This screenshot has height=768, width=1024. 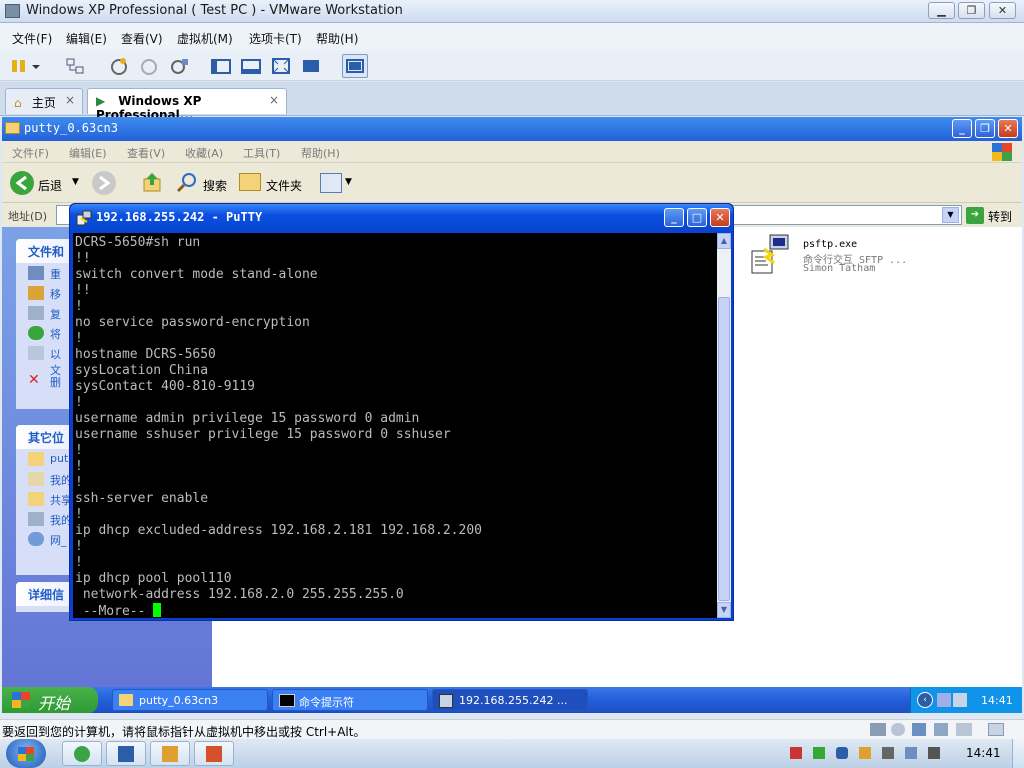 I want to click on w7-start-orb, so click(x=26, y=753).